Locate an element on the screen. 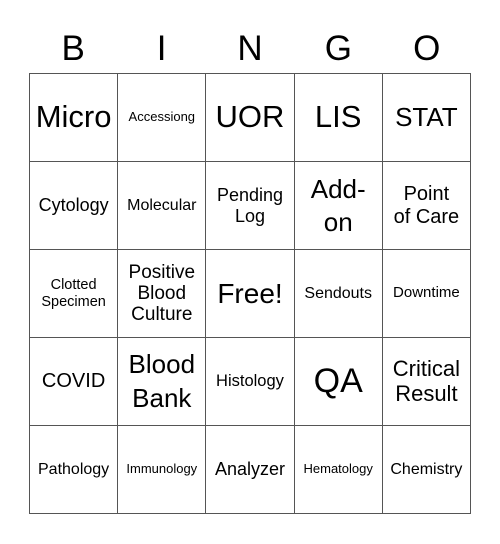  bingo-cell: Pending Log is located at coordinates (250, 206).